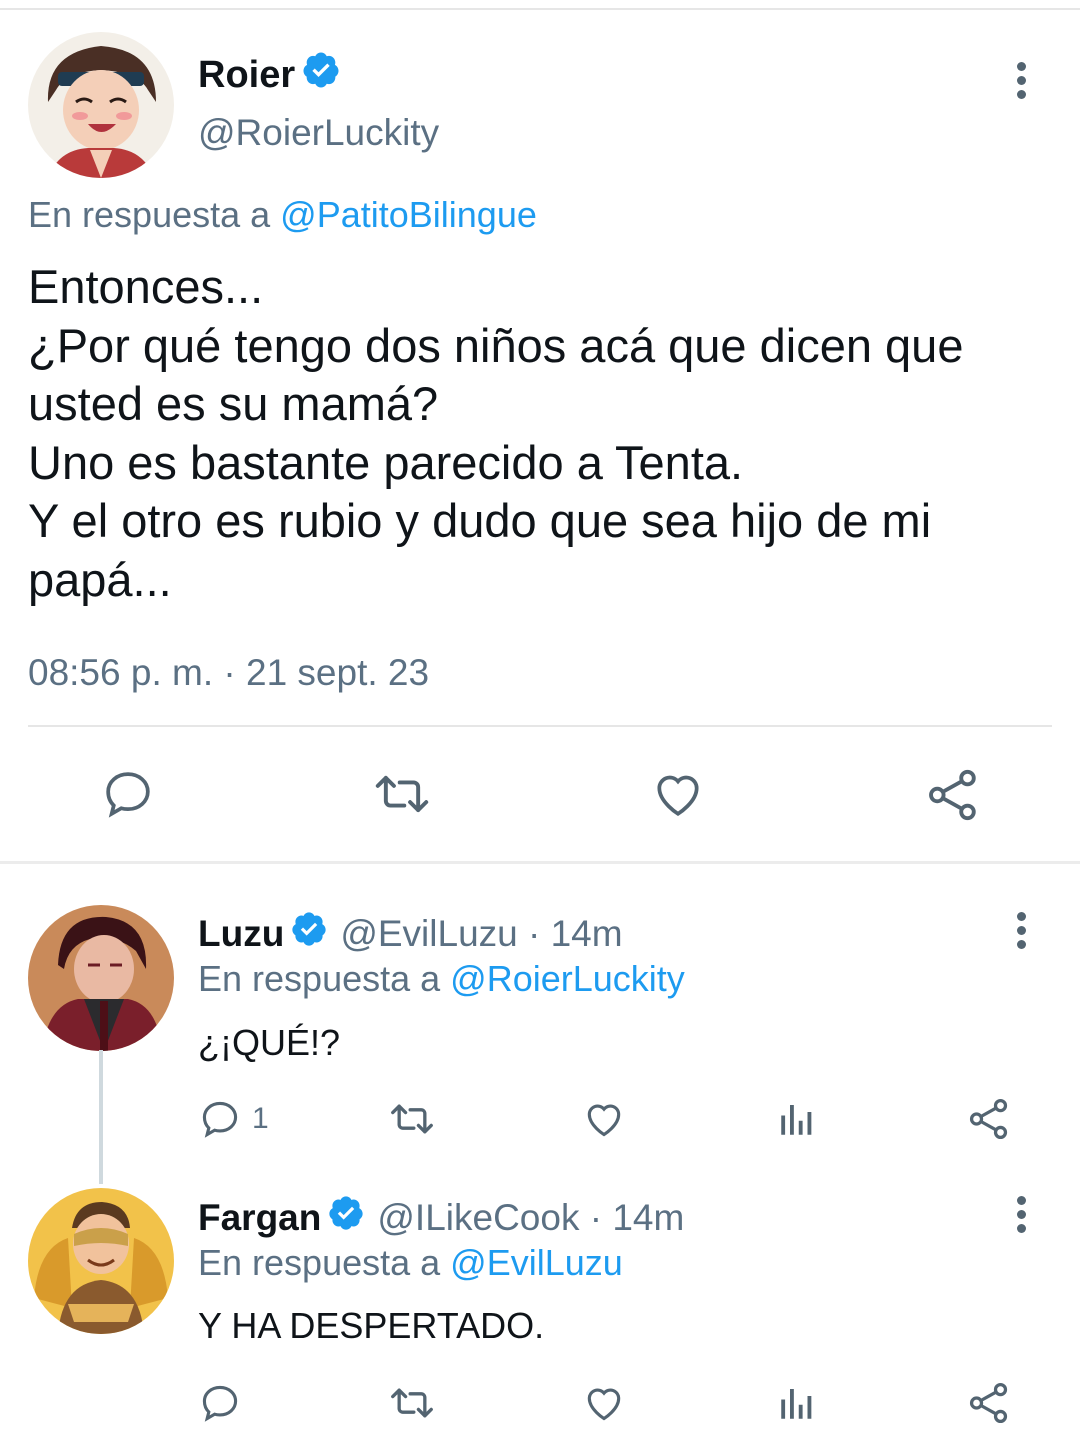 The height and width of the screenshot is (1447, 1080). What do you see at coordinates (241, 934) in the screenshot?
I see `reply-author-name: Luzu` at bounding box center [241, 934].